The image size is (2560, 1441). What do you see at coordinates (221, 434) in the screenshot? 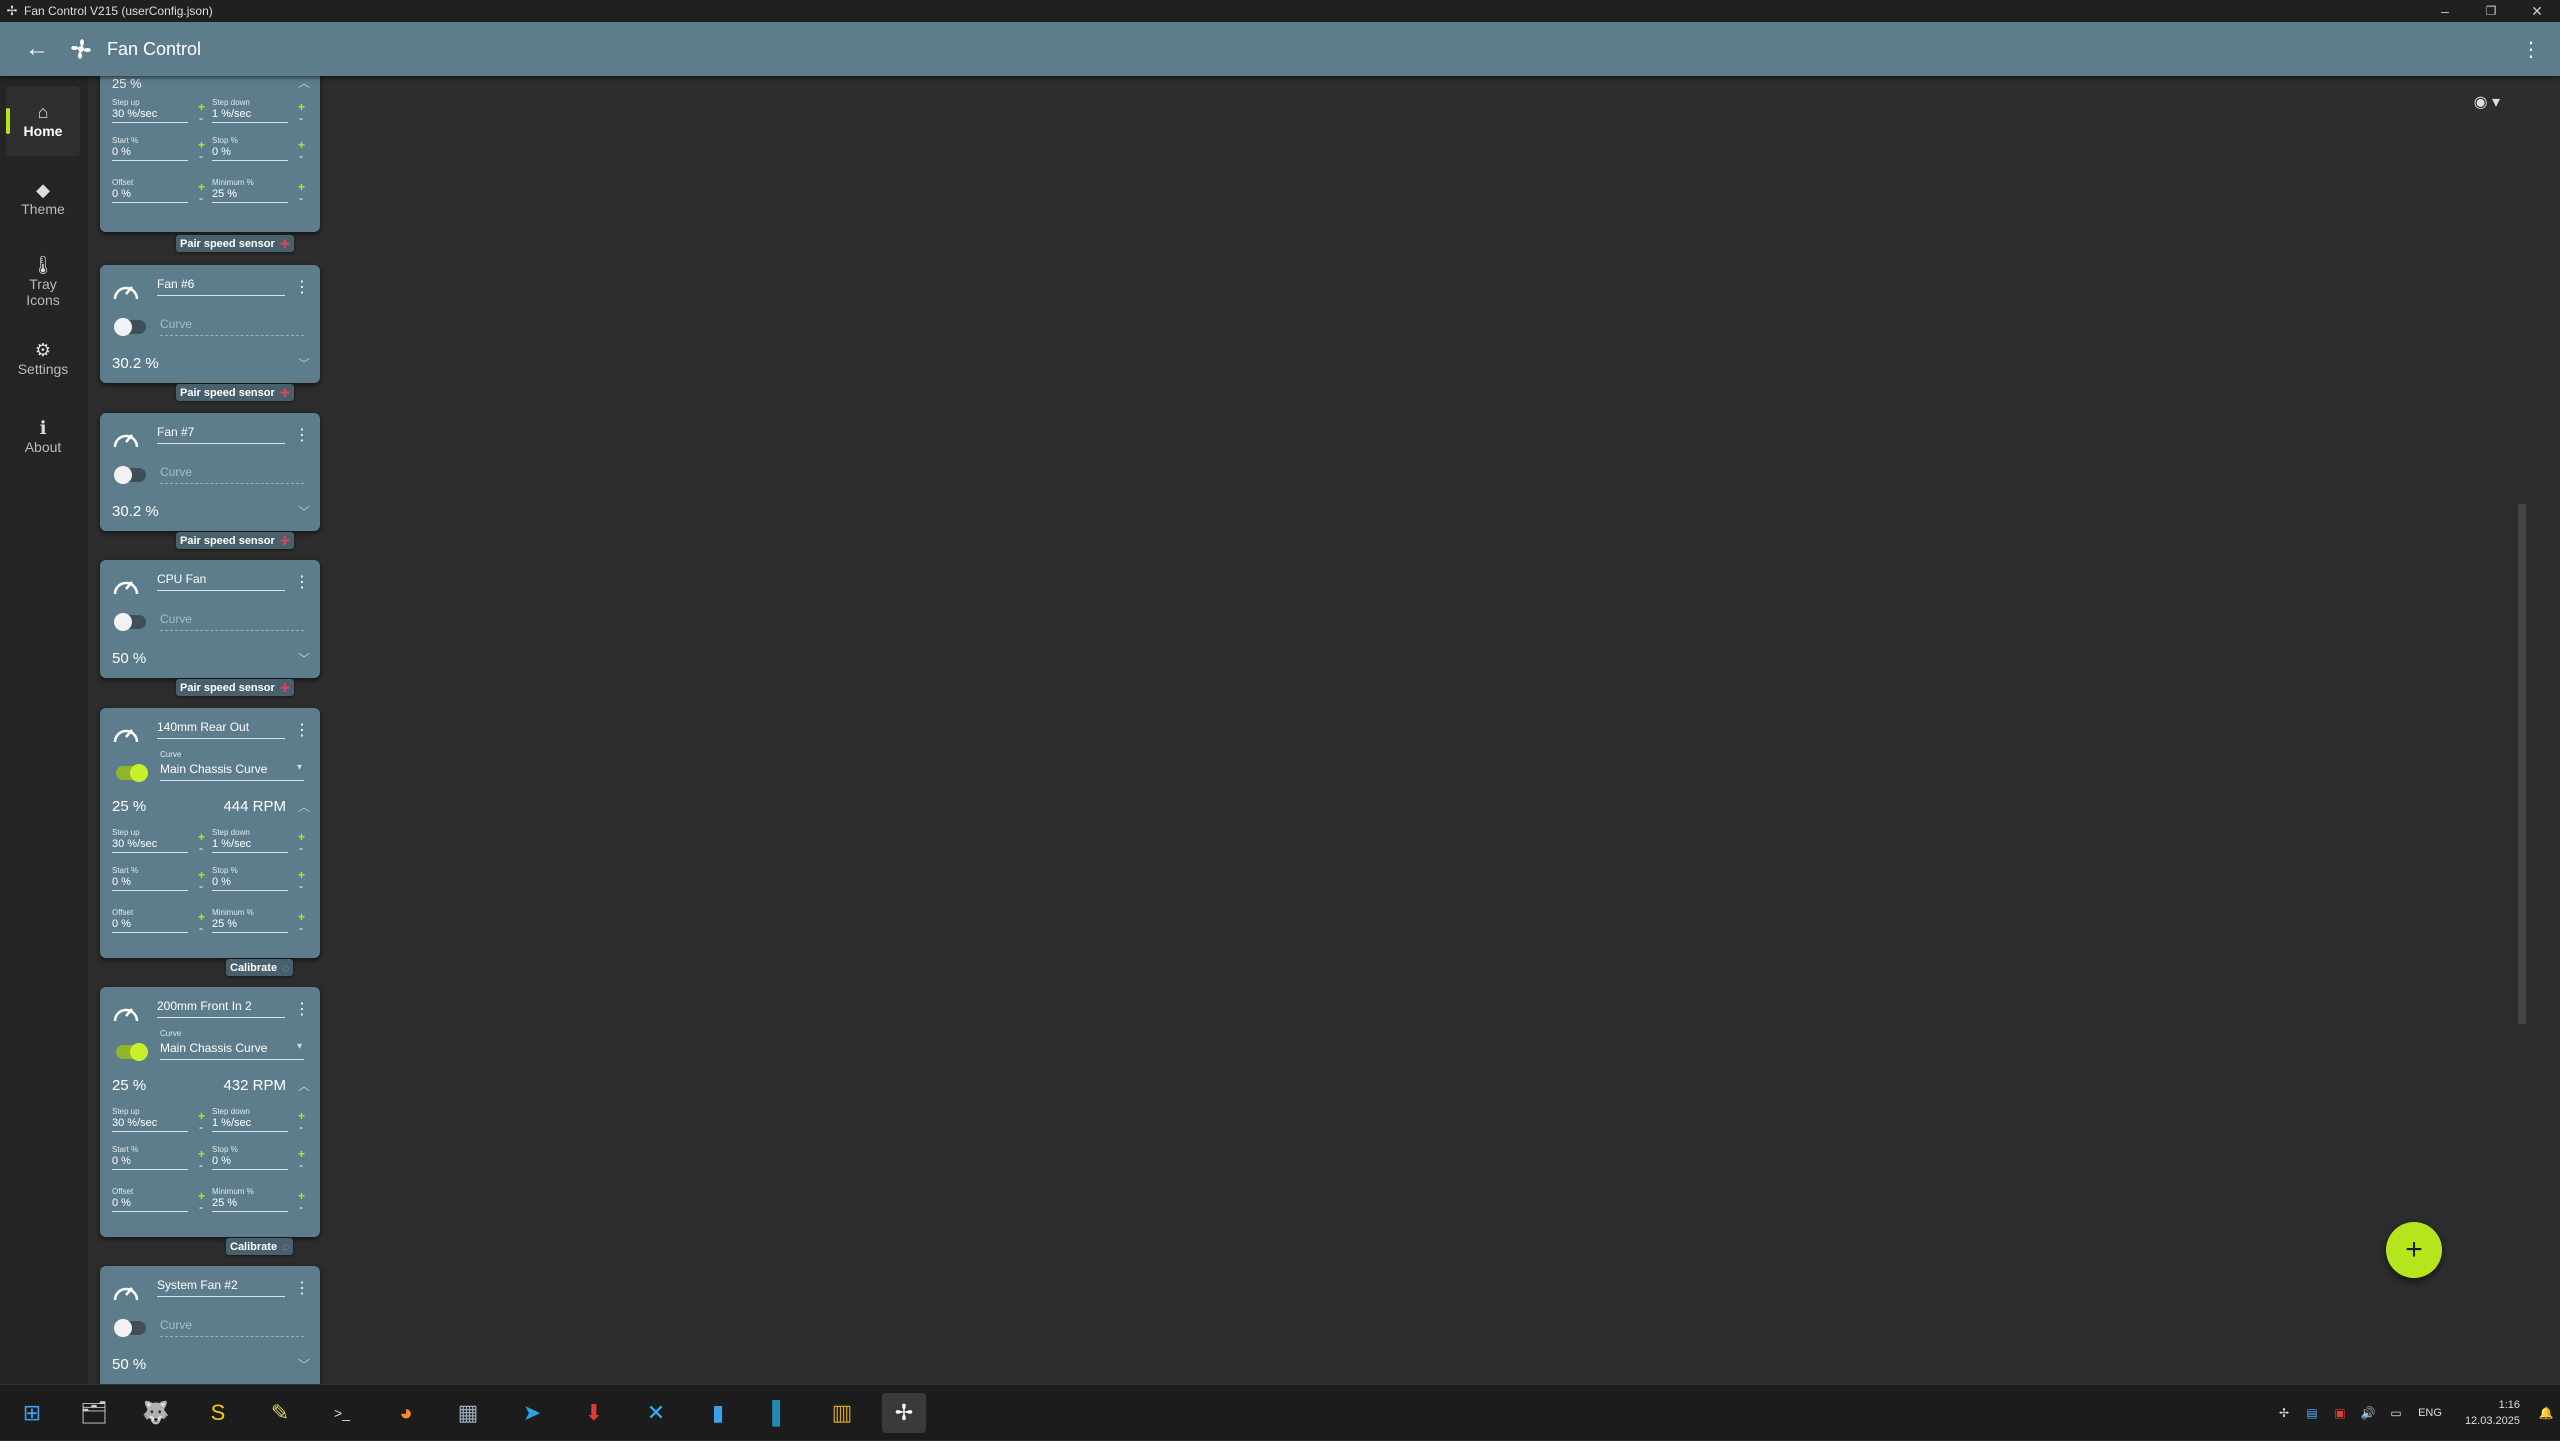
I see `fan-name-input: Fan #7` at bounding box center [221, 434].